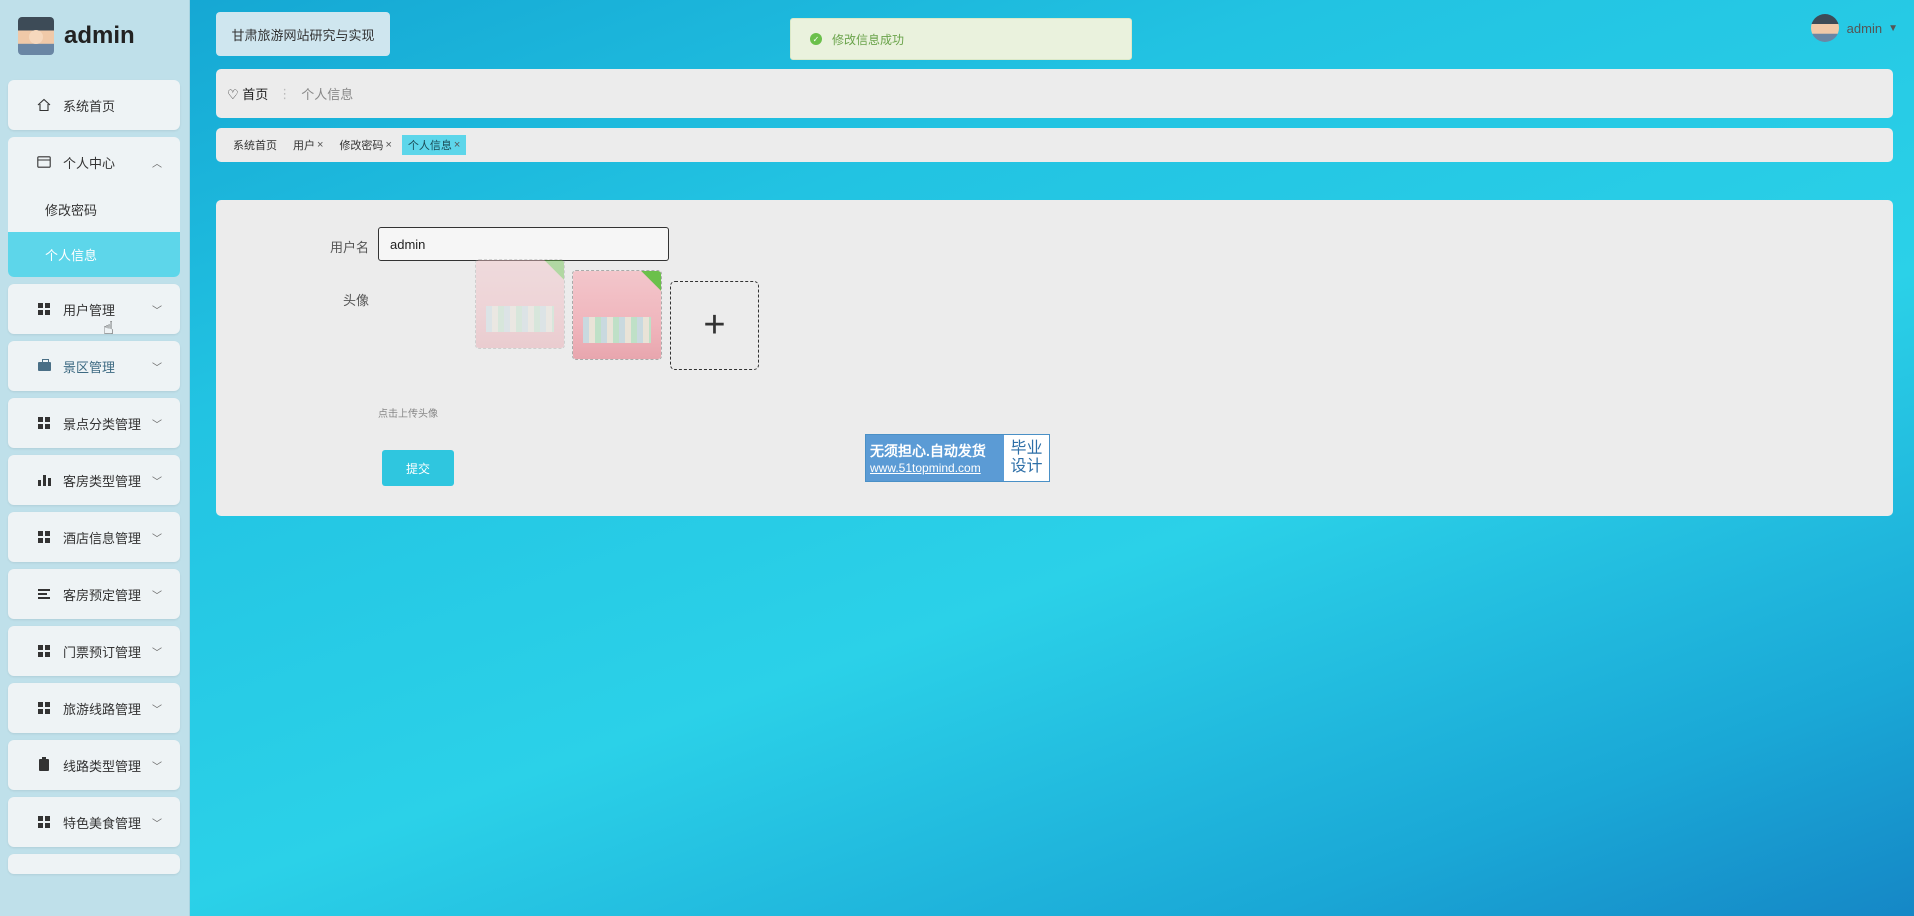  I want to click on tab-bar: 系统首页 用户 × 修改密码 × 个人信息 ×, so click(1054, 145).